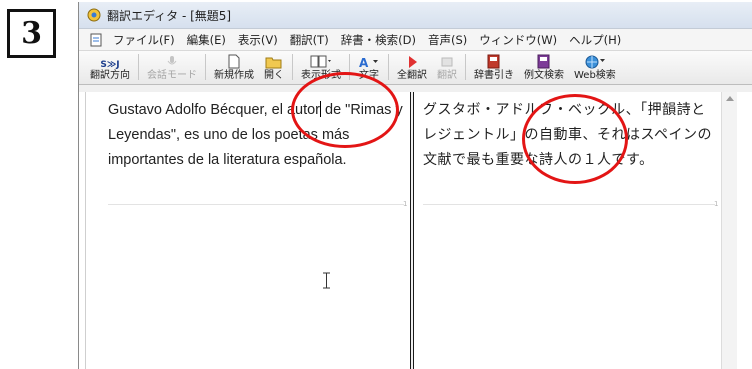 This screenshot has width=752, height=369. What do you see at coordinates (595, 75) in the screenshot?
I see `web-search-label: Web検索` at bounding box center [595, 75].